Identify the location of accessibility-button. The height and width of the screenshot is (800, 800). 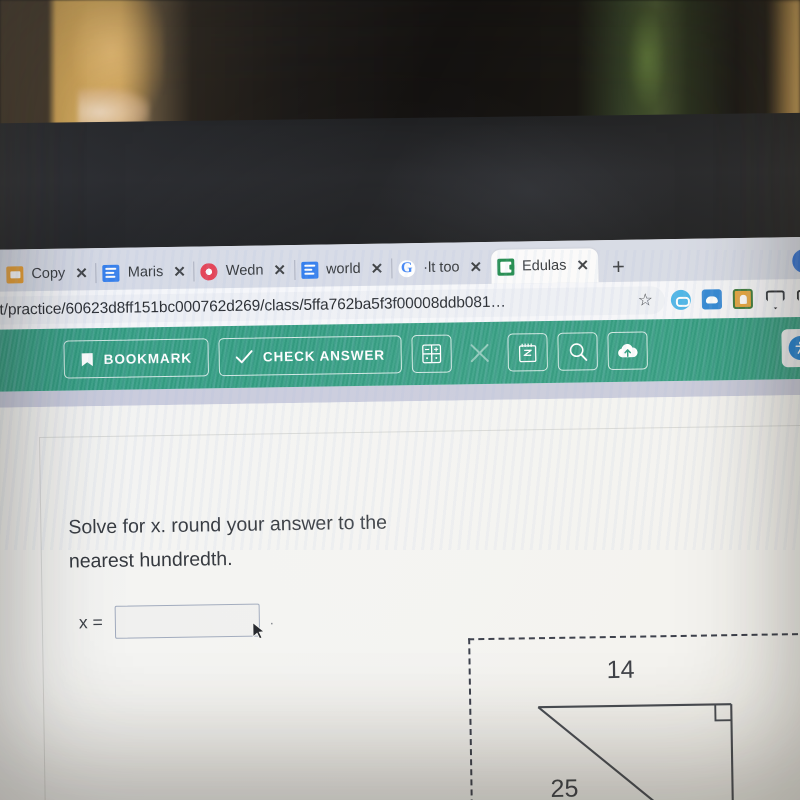
(790, 348).